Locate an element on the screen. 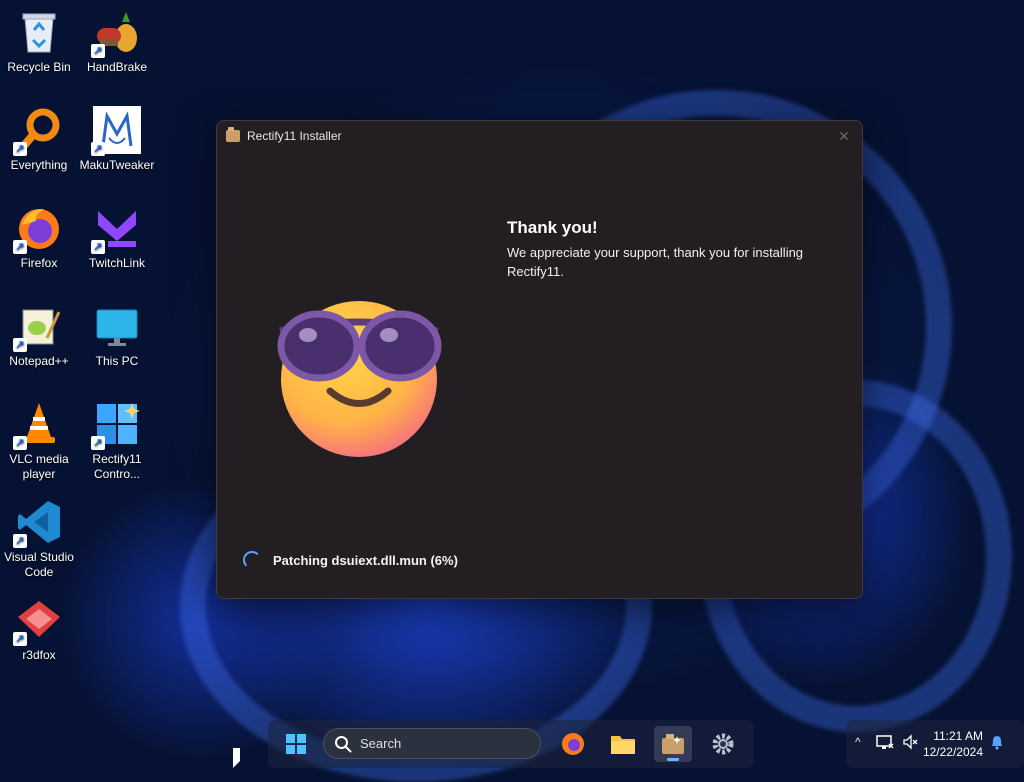 Image resolution: width=1024 pixels, height=782 pixels. desktop-icon-firefox: ↗ Firefox is located at coordinates (39, 234).